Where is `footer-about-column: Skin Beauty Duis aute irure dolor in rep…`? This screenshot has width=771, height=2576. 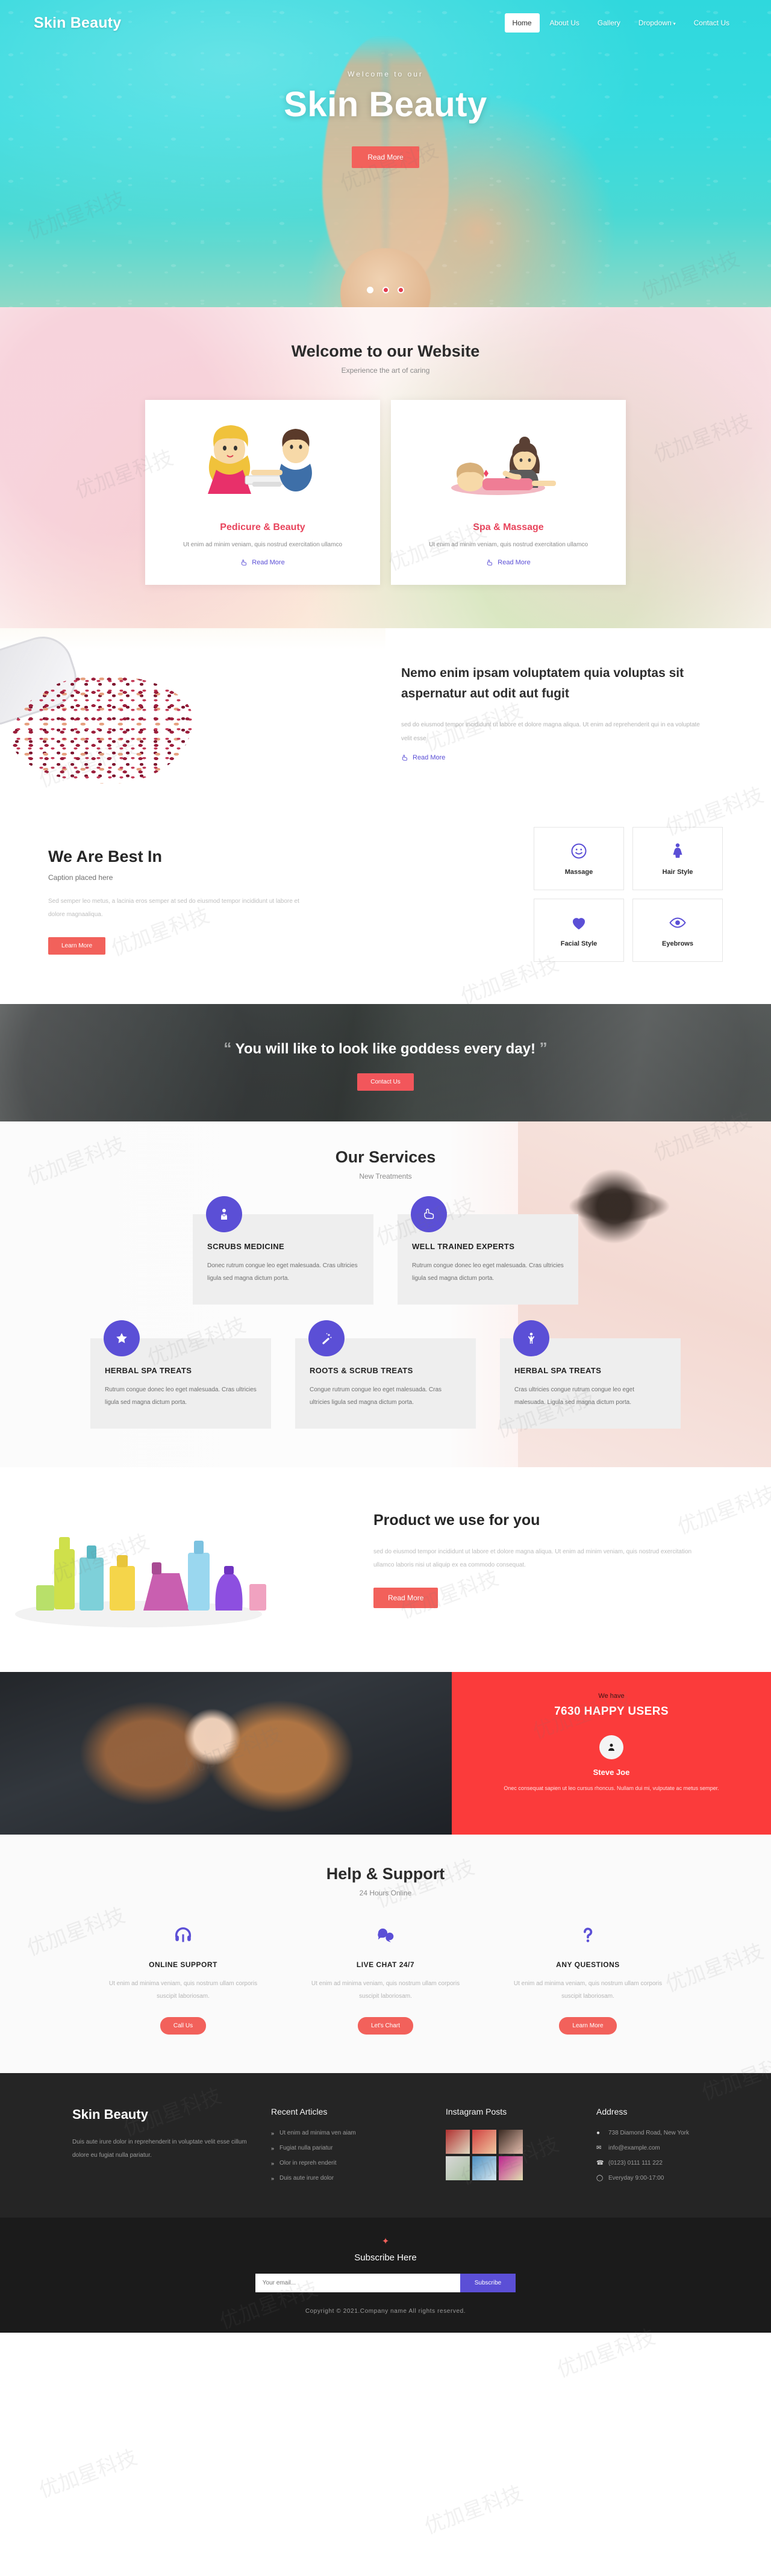 footer-about-column: Skin Beauty Duis aute irure dolor in rep… is located at coordinates (162, 2148).